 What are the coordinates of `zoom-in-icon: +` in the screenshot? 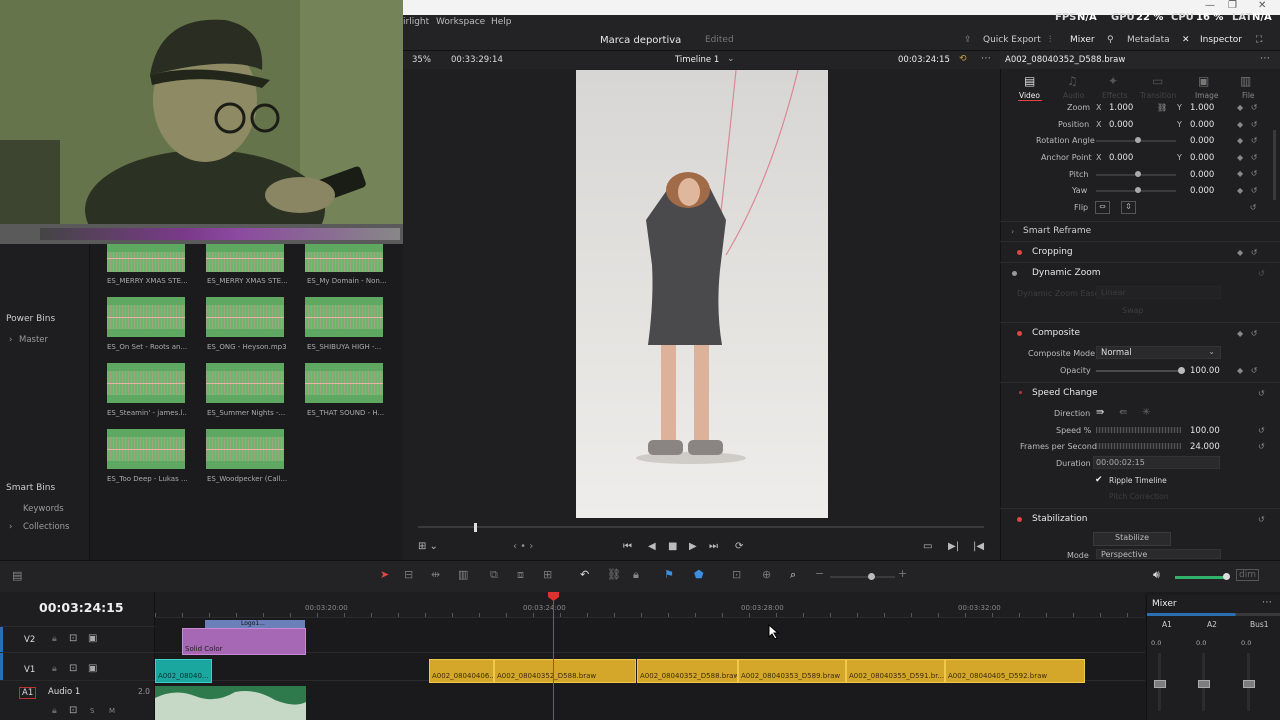 It's located at (902, 573).